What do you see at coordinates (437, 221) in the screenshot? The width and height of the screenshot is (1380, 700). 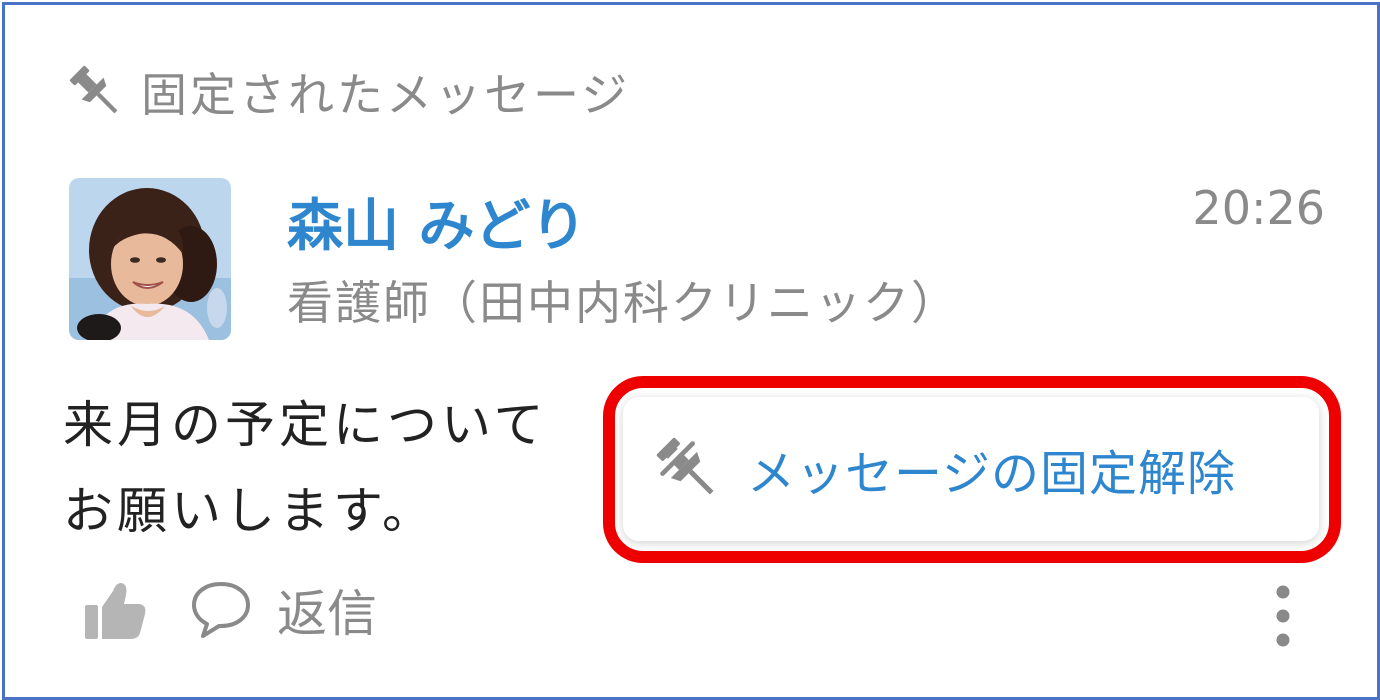 I see `author-name: 森山 みどり` at bounding box center [437, 221].